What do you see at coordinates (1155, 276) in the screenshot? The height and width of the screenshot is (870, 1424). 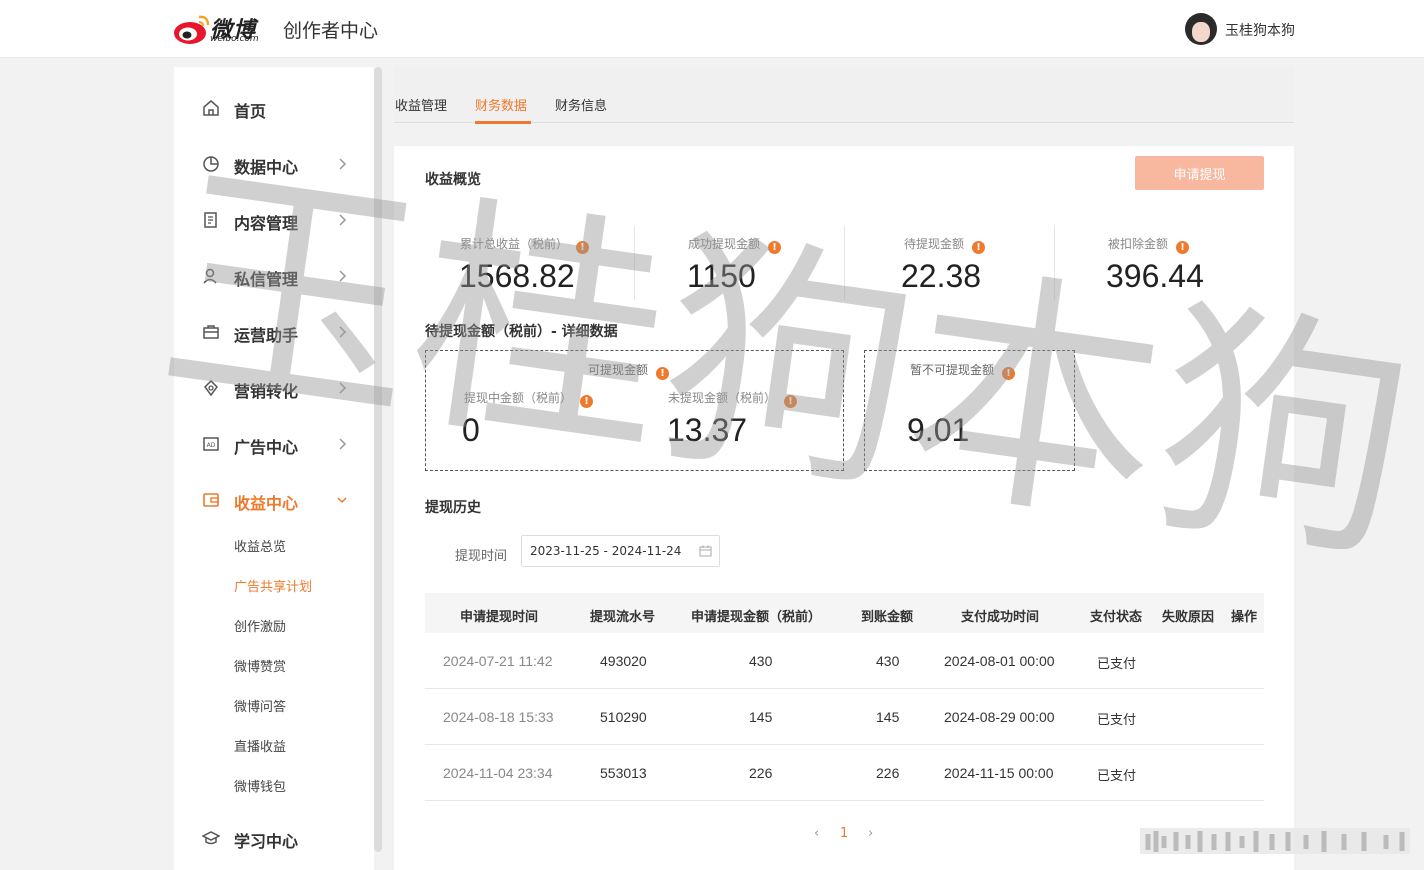 I see `stat-deducted-amount: 396.44` at bounding box center [1155, 276].